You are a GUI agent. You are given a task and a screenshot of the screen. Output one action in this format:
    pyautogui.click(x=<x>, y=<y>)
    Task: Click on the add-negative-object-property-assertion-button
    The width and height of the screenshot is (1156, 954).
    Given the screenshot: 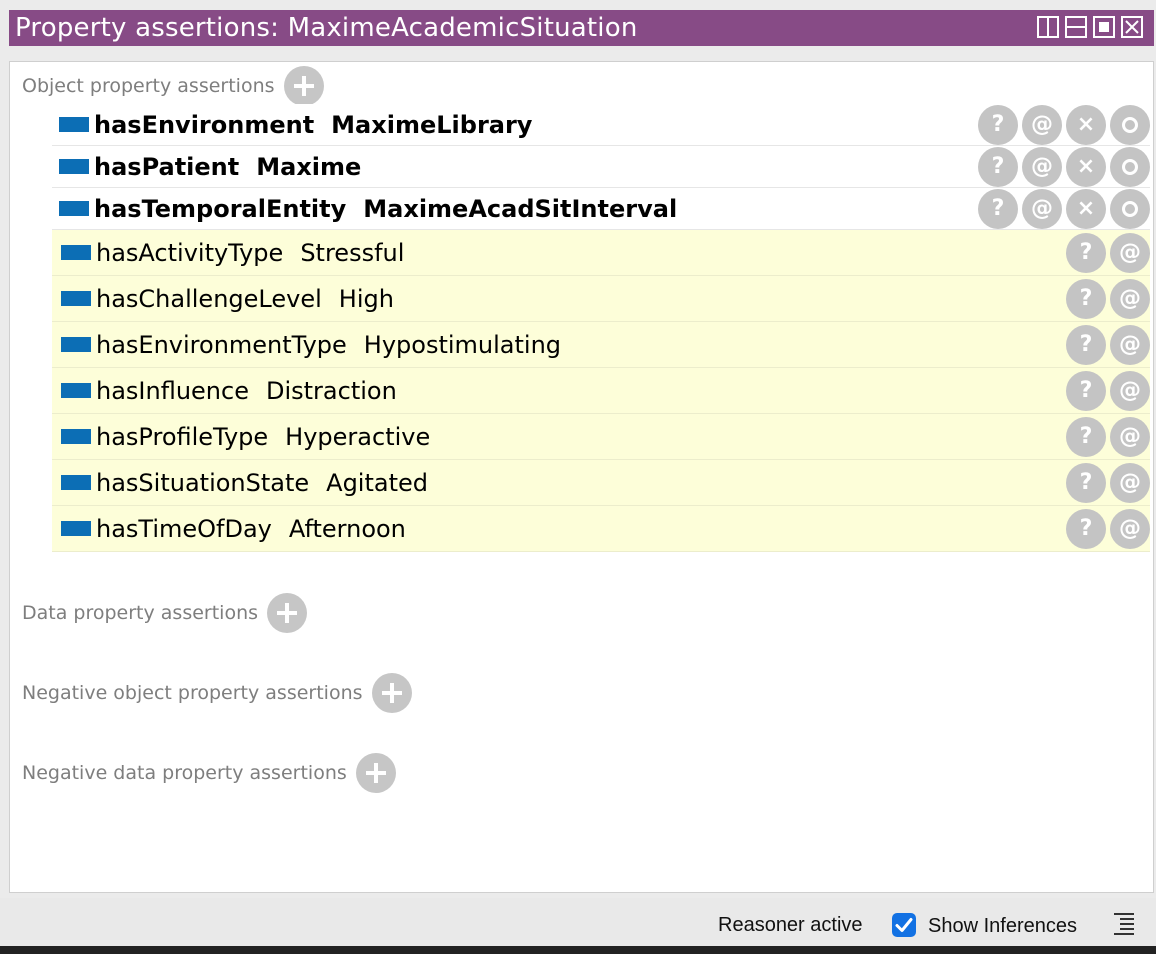 What is the action you would take?
    pyautogui.click(x=391, y=693)
    